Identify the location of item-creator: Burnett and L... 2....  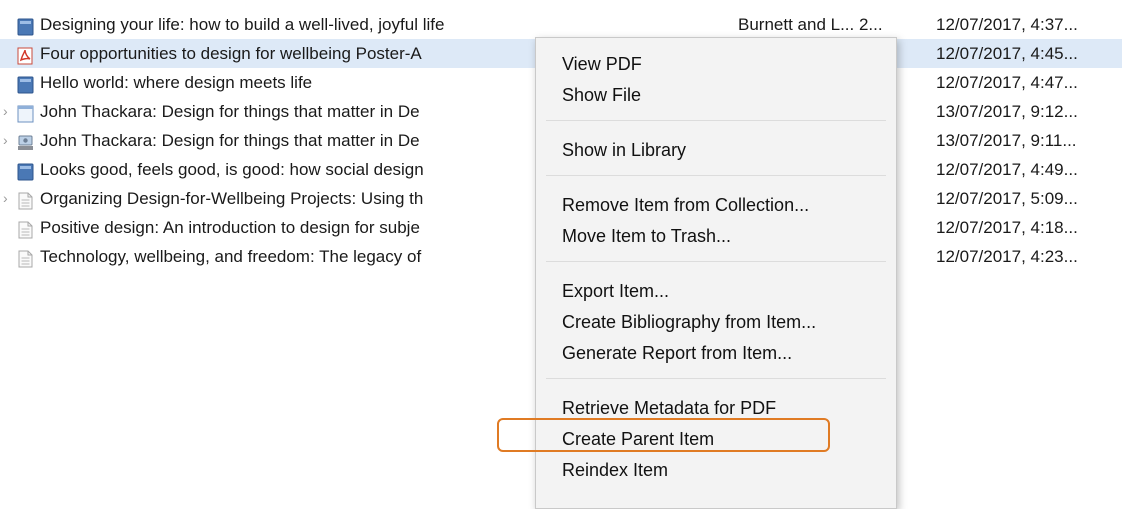
(810, 24).